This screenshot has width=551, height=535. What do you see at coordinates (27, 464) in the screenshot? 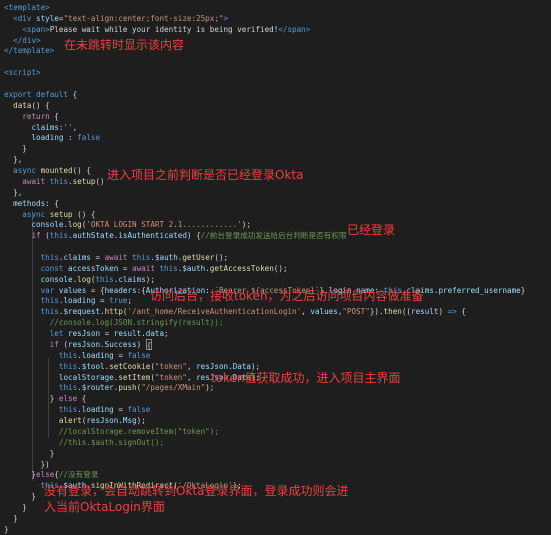
I see `code-token: })` at bounding box center [27, 464].